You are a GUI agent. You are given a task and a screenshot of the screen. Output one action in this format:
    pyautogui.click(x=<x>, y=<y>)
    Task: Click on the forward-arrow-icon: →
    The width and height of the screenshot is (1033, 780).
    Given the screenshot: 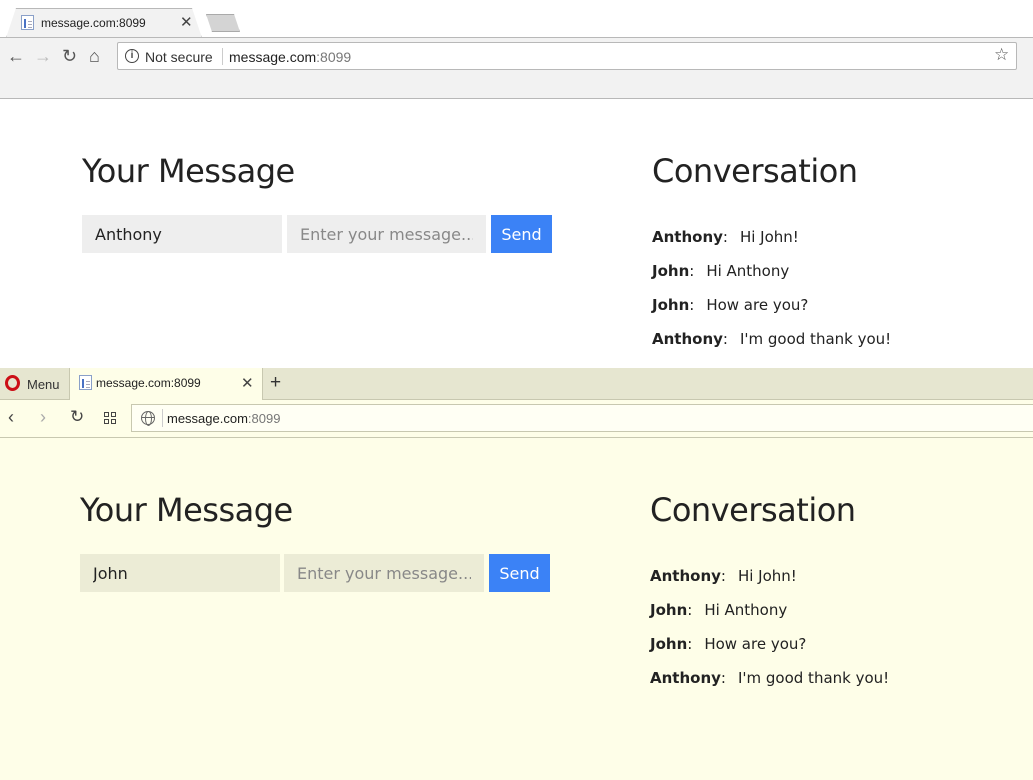 What is the action you would take?
    pyautogui.click(x=43, y=56)
    